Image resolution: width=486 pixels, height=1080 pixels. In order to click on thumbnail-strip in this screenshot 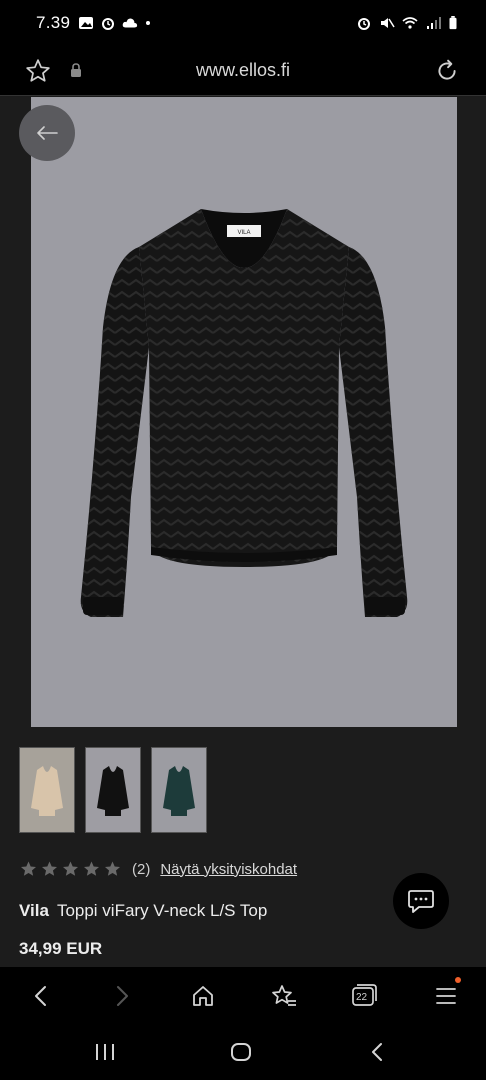, I will do `click(113, 790)`.